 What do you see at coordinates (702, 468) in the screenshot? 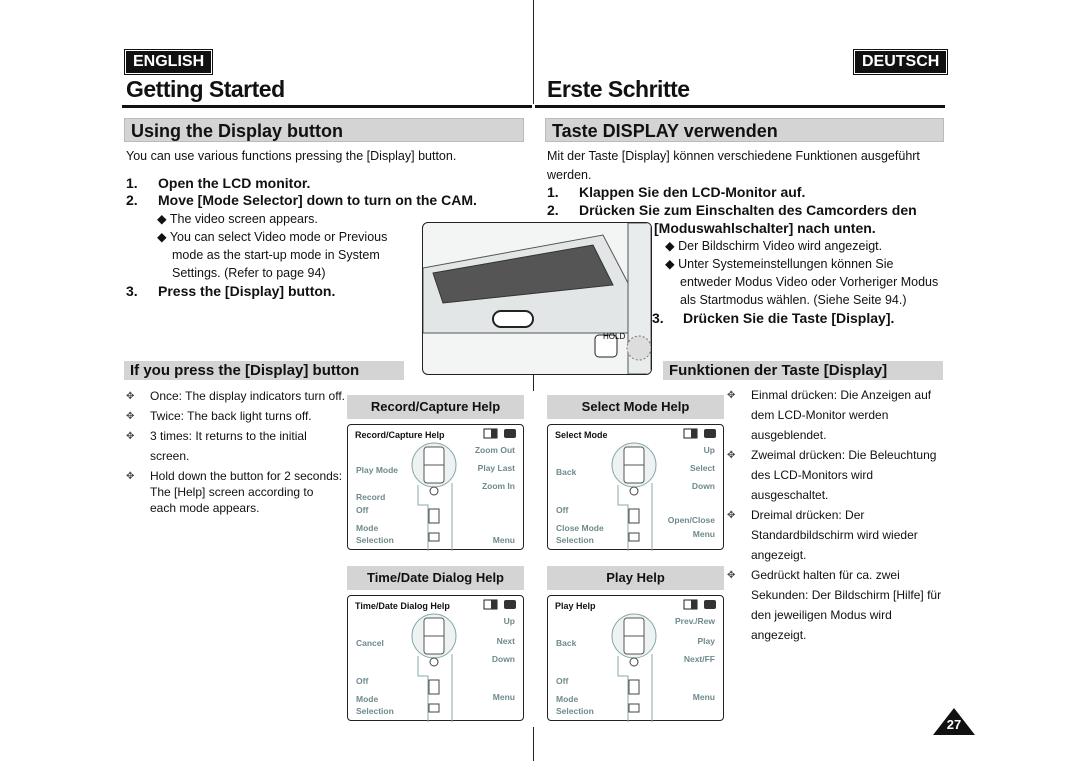
I see `callout-label: Select` at bounding box center [702, 468].